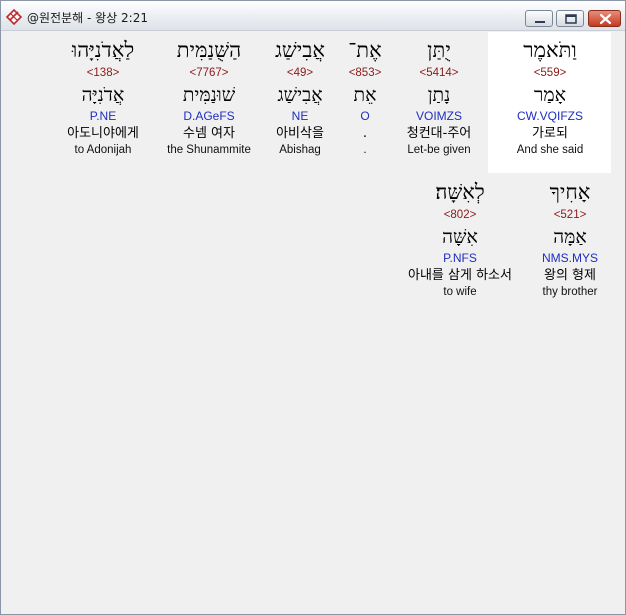  I want to click on korean-gloss: 수넴 여자, so click(209, 133).